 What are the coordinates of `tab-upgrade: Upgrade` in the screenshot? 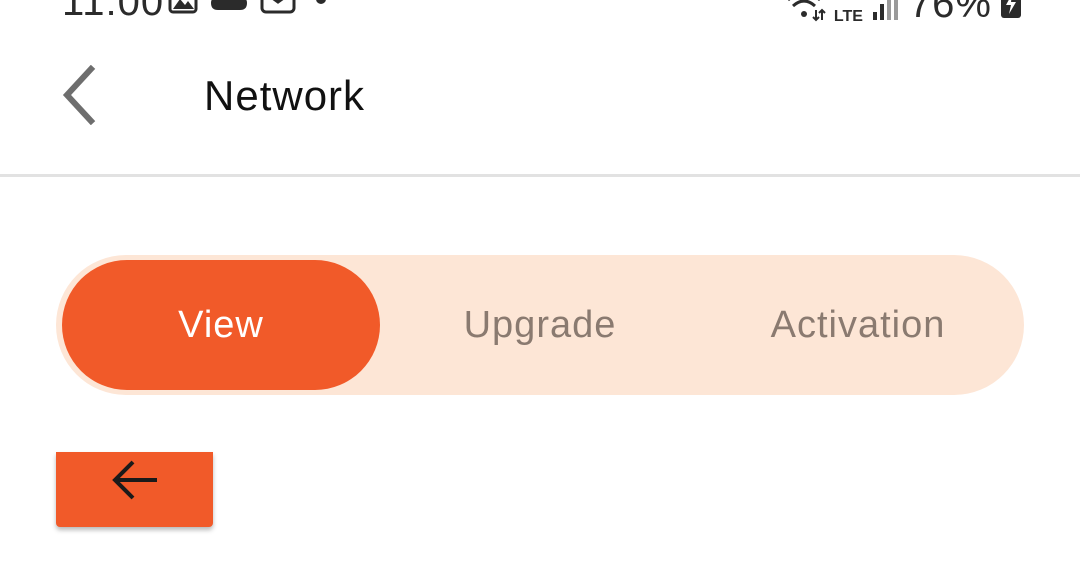 It's located at (540, 325).